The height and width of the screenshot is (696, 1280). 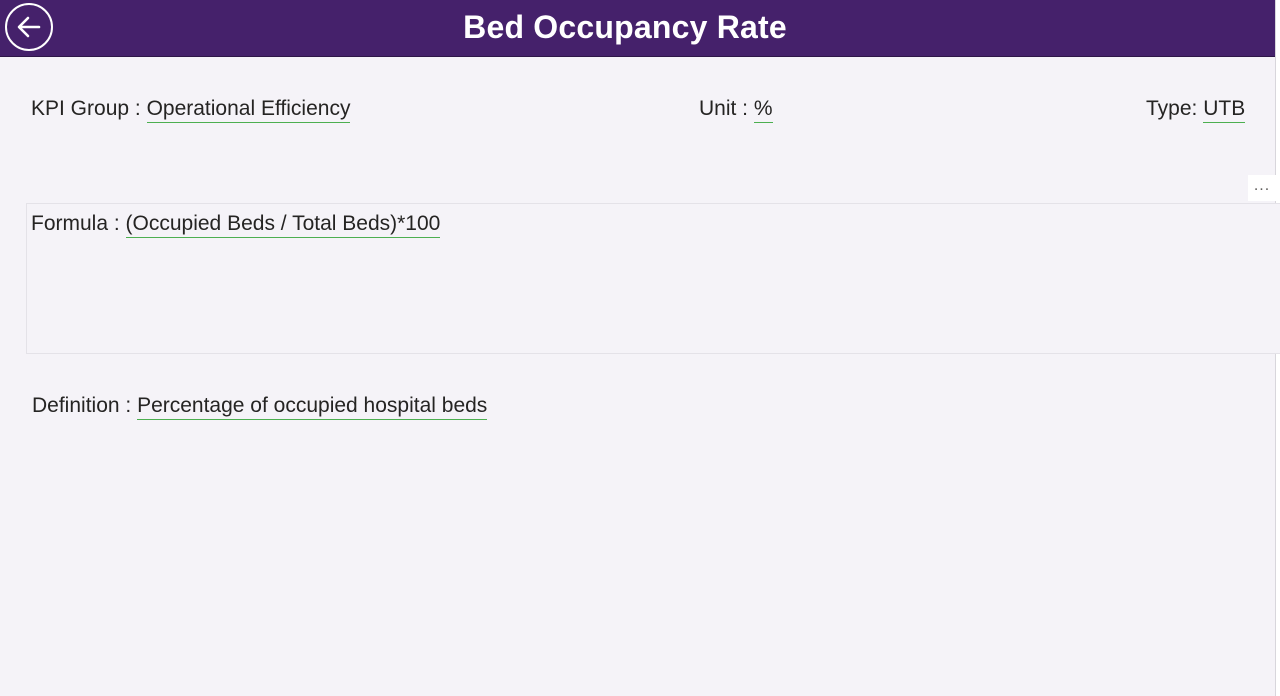 What do you see at coordinates (625, 27) in the screenshot?
I see `page-title: Bed Occupancy Rate` at bounding box center [625, 27].